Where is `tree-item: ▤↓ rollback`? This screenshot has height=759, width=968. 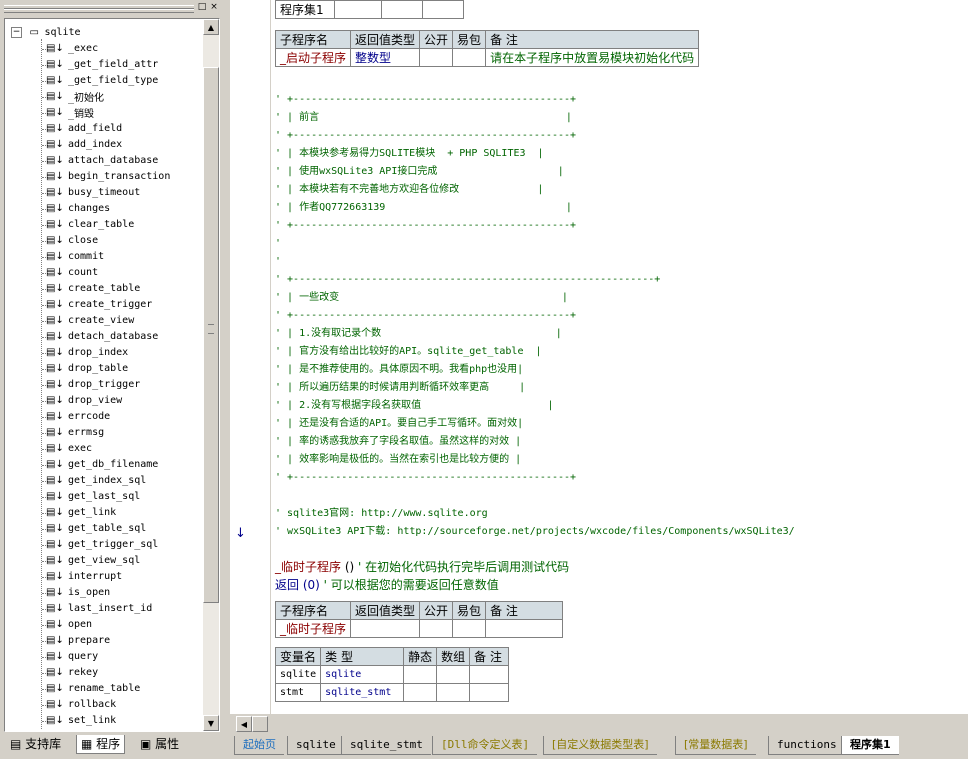 tree-item: ▤↓ rollback is located at coordinates (81, 705).